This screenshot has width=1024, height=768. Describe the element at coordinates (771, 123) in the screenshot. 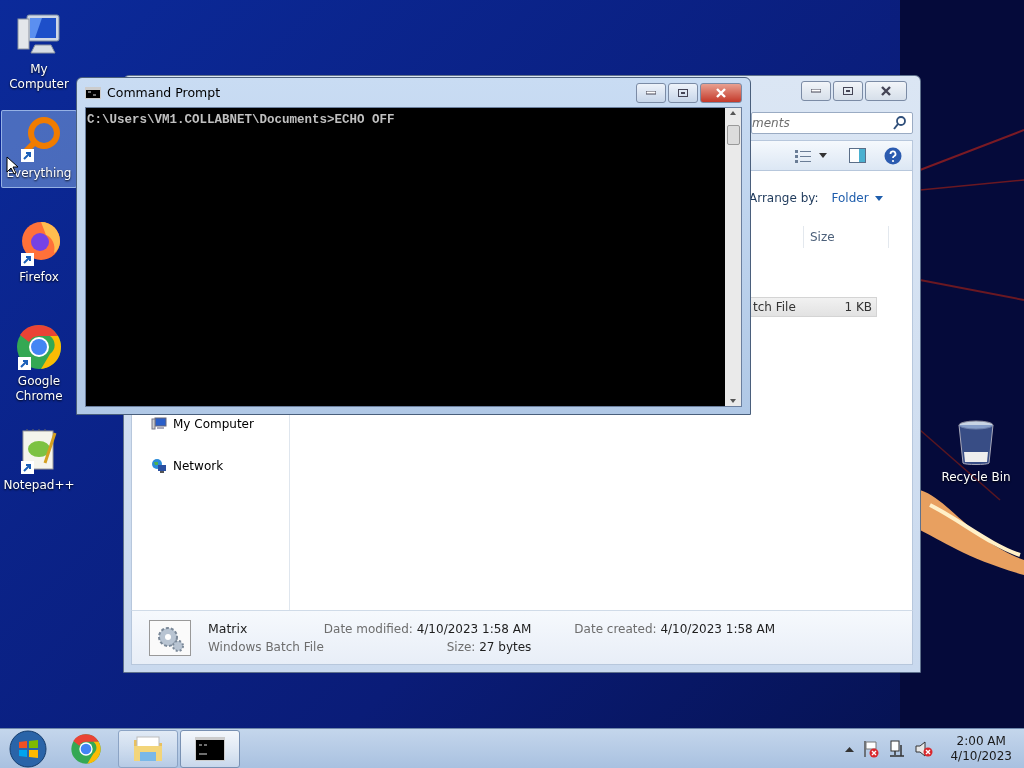

I see `search-placeholder: ments` at that location.